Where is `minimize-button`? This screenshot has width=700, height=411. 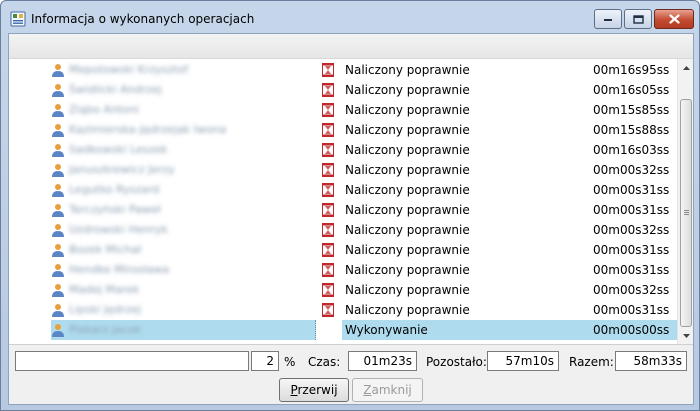
minimize-button is located at coordinates (608, 19).